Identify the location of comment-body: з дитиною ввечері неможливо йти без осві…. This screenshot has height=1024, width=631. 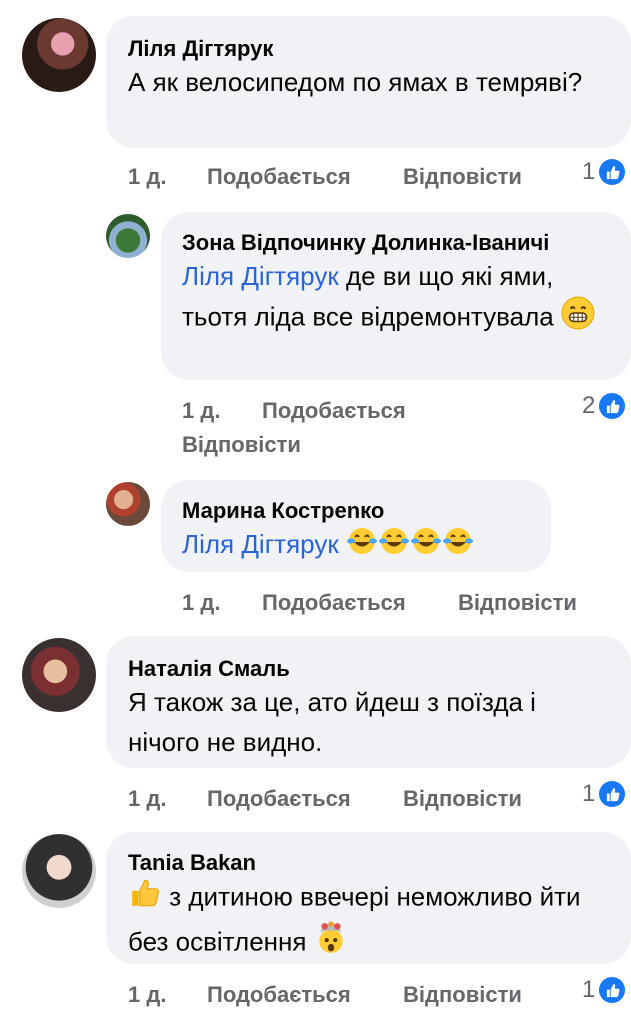
(354, 919).